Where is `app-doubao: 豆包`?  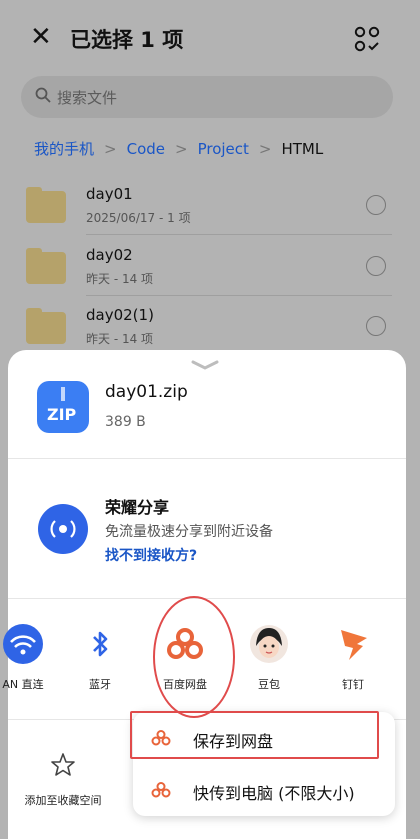 app-doubao: 豆包 is located at coordinates (269, 658).